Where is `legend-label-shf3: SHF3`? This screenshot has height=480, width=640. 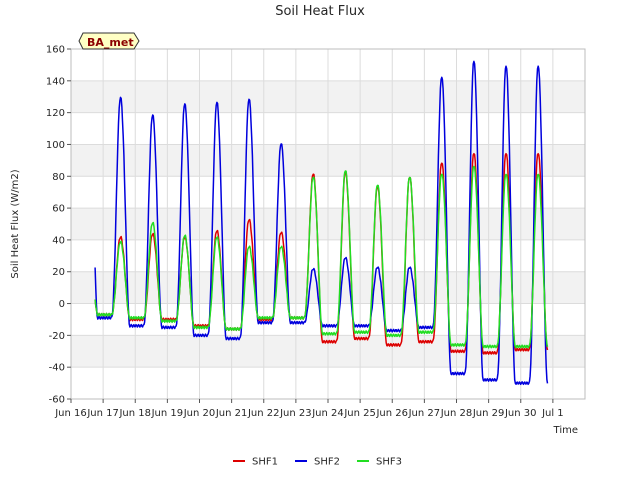
legend-label-shf3: SHF3 is located at coordinates (389, 462).